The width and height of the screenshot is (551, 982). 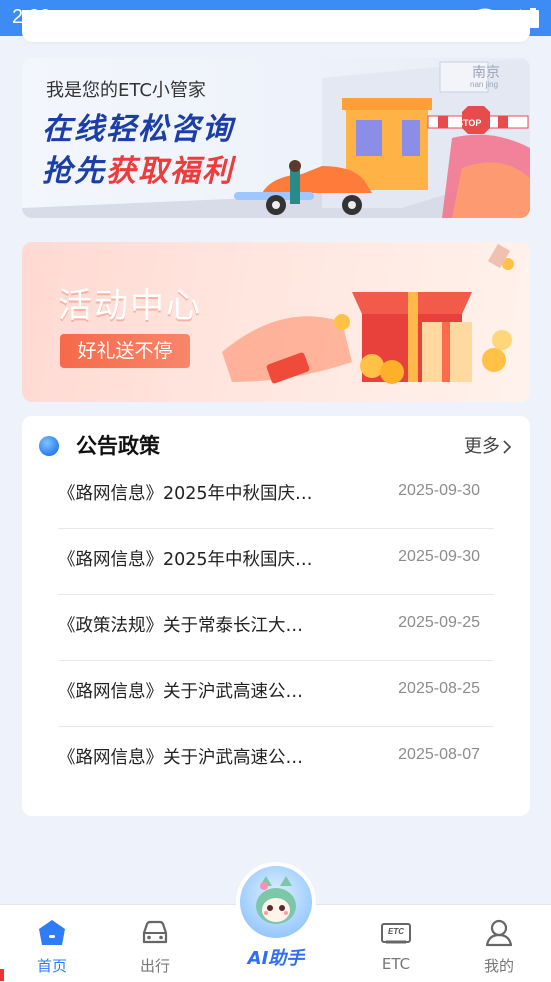 I want to click on notice-item: 《路网信息》关于沪武高速公… 2025-08-07, so click(x=276, y=759).